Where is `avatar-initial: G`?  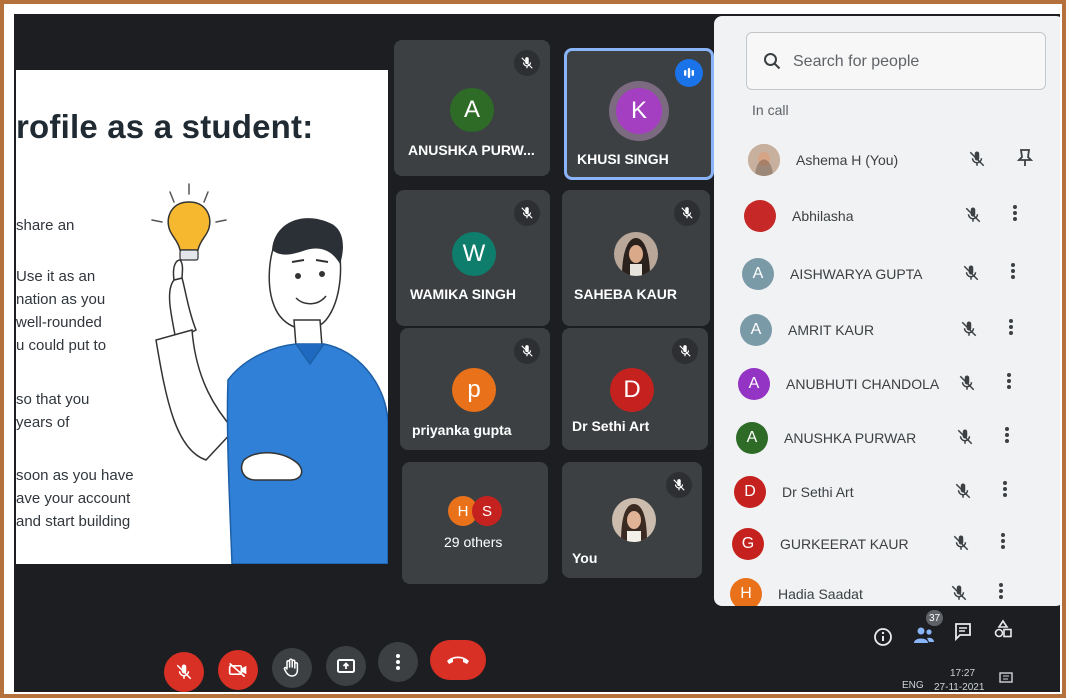 avatar-initial: G is located at coordinates (748, 543).